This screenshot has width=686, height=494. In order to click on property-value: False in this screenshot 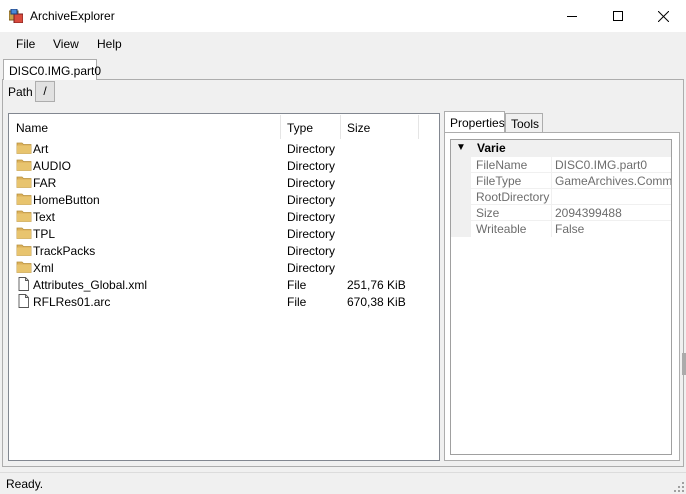, I will do `click(611, 229)`.